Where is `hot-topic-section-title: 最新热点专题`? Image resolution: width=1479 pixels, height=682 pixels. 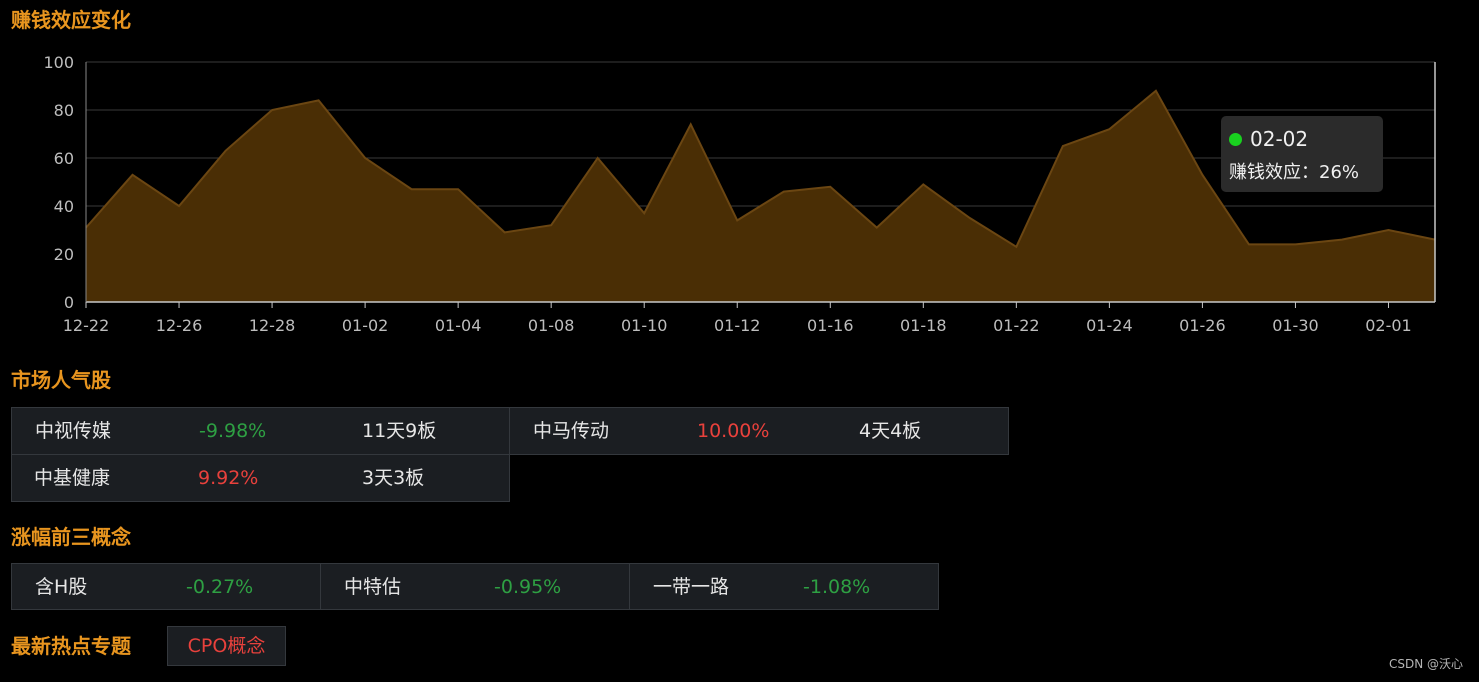 hot-topic-section-title: 最新热点专题 is located at coordinates (71, 646).